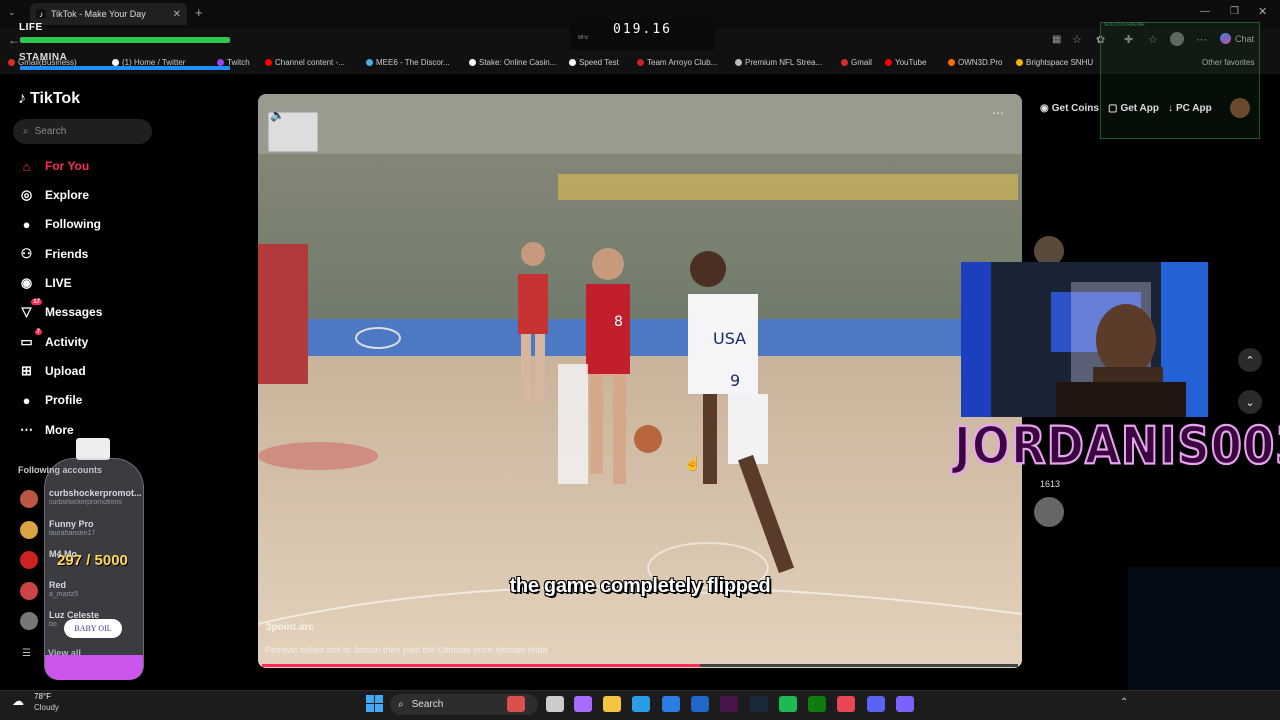 The width and height of the screenshot is (1280, 720). I want to click on sidebar-item-live: ◉ LIVE, so click(118, 283).